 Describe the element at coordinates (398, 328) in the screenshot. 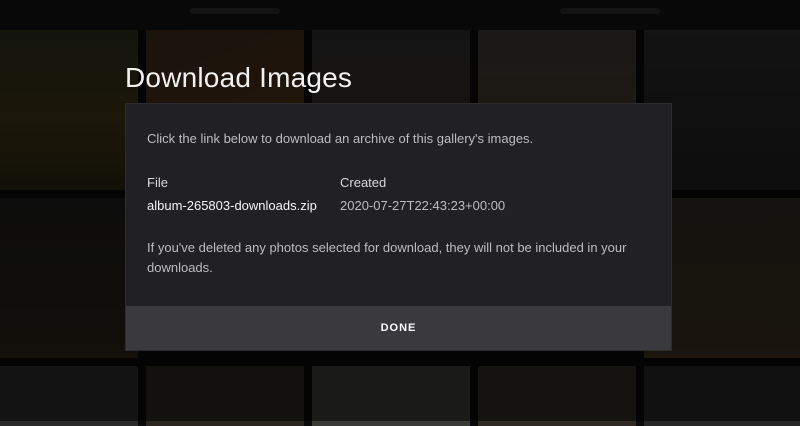

I see `done-button: DONE` at that location.